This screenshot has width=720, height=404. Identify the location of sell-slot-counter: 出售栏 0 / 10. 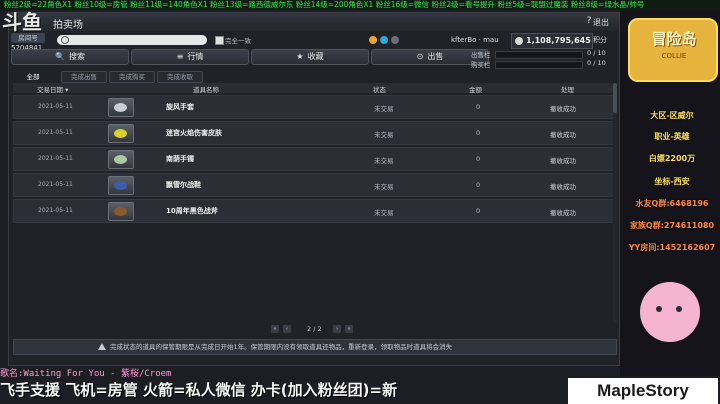
(544, 54).